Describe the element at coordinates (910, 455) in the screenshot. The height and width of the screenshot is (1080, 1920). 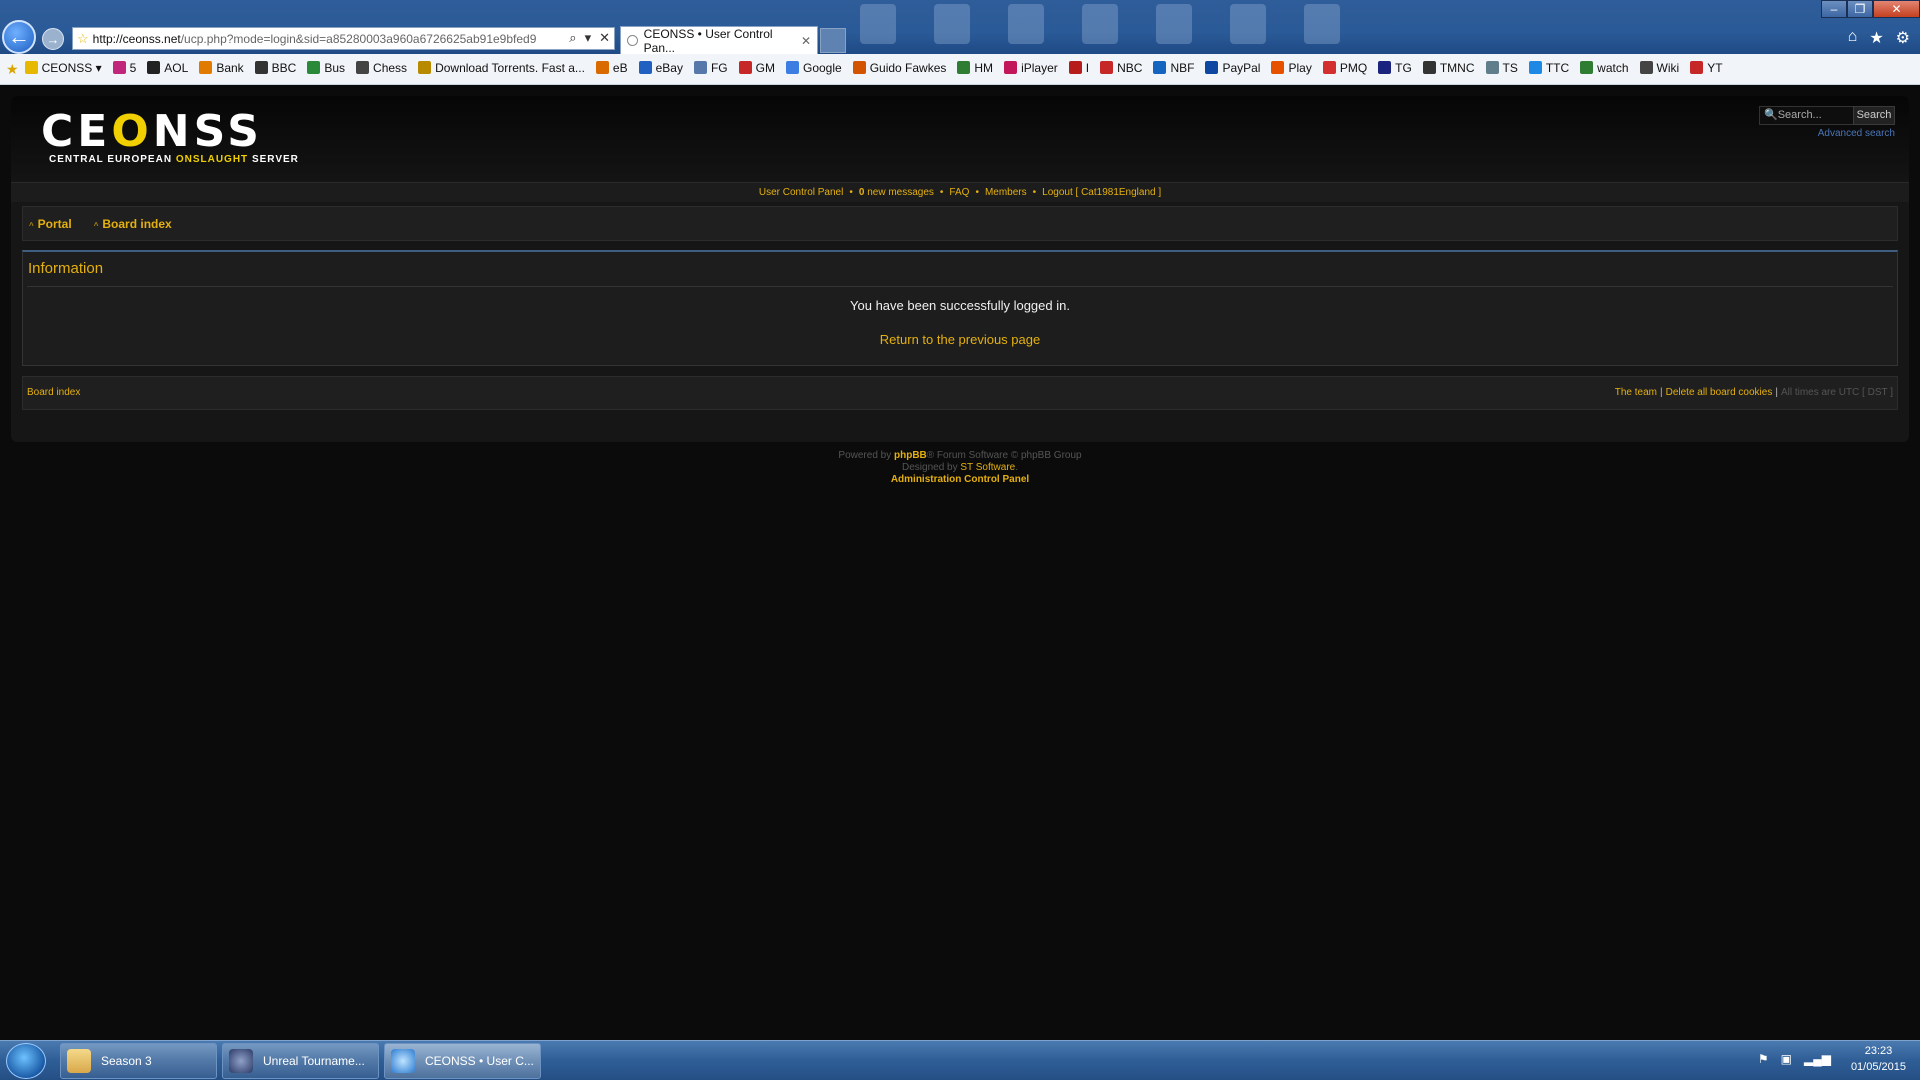
I see `phpbb-link: phpBB` at that location.